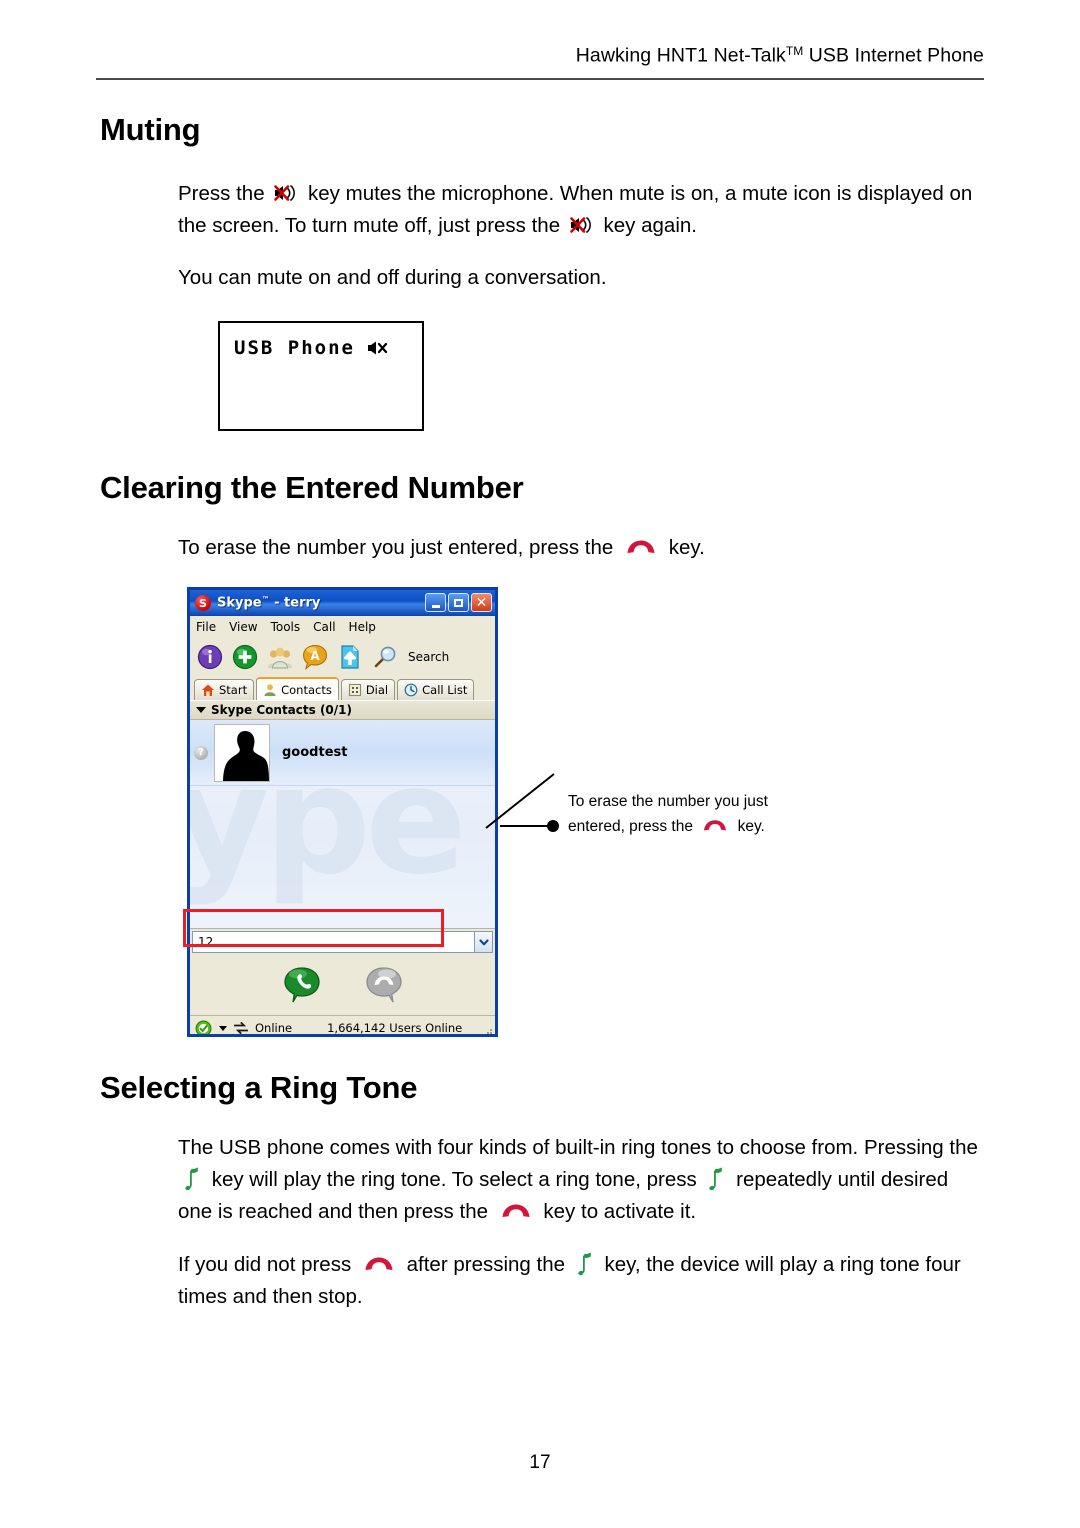 This screenshot has width=1080, height=1528. What do you see at coordinates (241, 1028) in the screenshot?
I see `swap-arrows-icon` at bounding box center [241, 1028].